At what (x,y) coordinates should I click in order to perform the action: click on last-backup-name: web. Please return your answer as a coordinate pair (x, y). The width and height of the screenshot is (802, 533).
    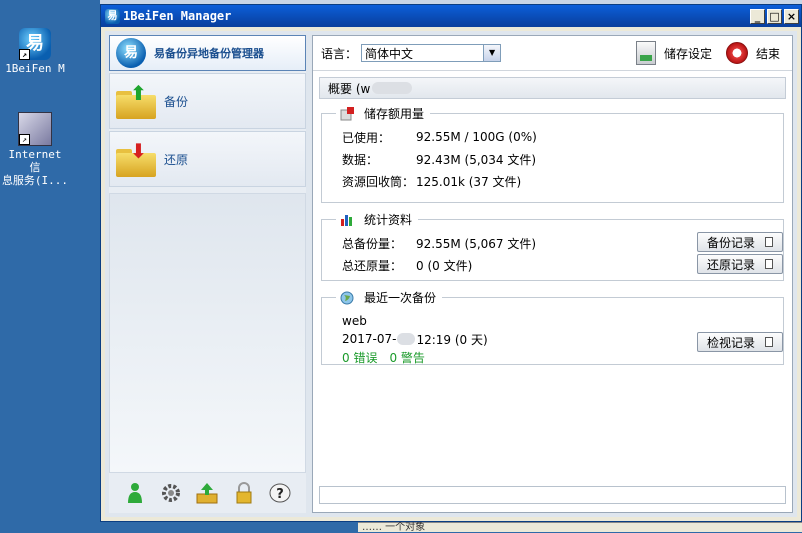
    Looking at the image, I should click on (354, 321).